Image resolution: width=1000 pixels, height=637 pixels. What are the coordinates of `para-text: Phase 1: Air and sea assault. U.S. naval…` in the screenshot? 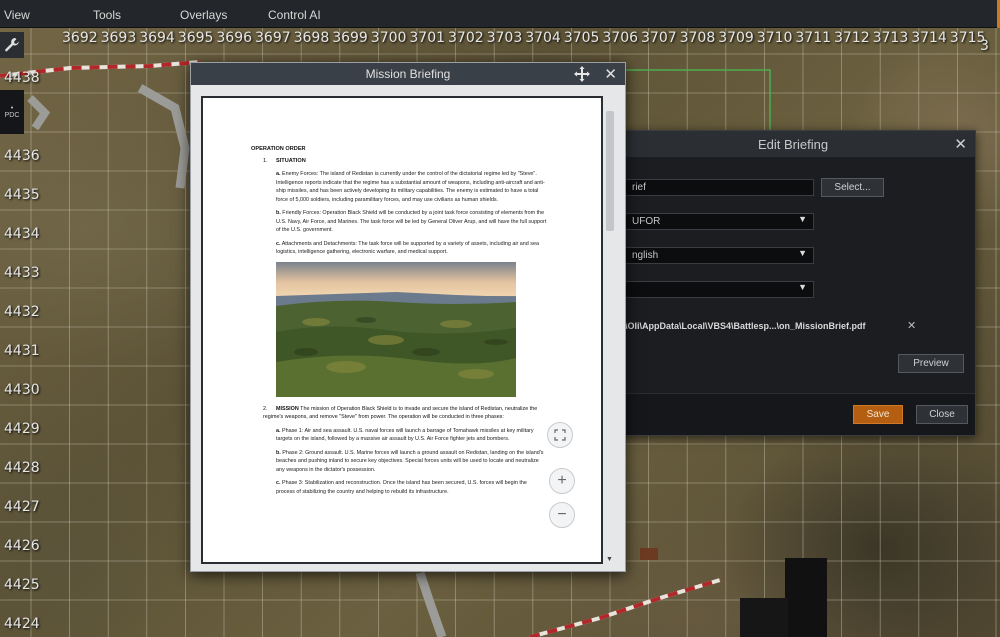 It's located at (405, 435).